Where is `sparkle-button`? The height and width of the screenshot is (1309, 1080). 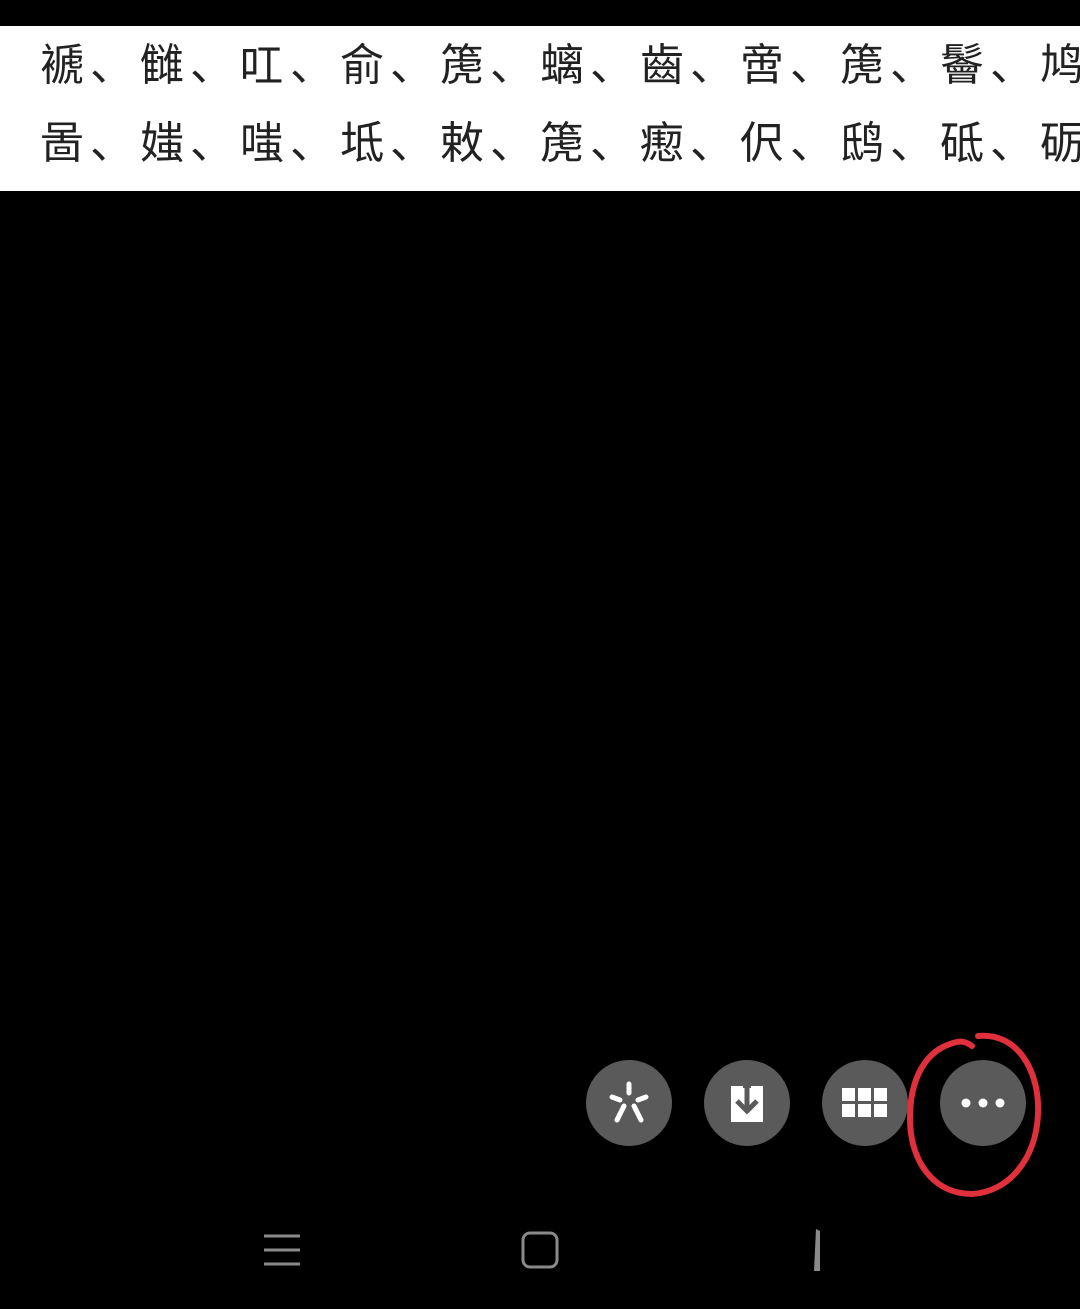
sparkle-button is located at coordinates (629, 1103).